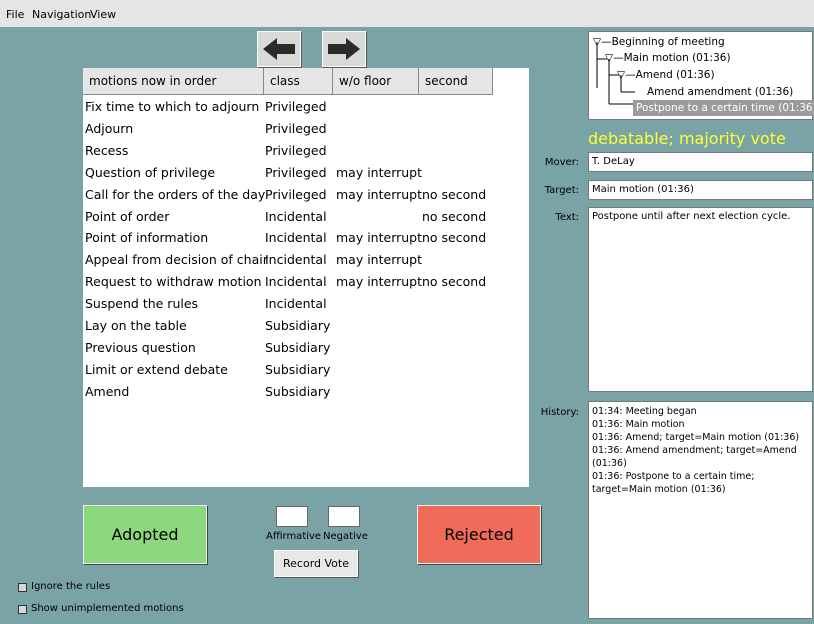 The image size is (814, 624). I want to click on table-row: Adjourn Privileged, so click(306, 128).